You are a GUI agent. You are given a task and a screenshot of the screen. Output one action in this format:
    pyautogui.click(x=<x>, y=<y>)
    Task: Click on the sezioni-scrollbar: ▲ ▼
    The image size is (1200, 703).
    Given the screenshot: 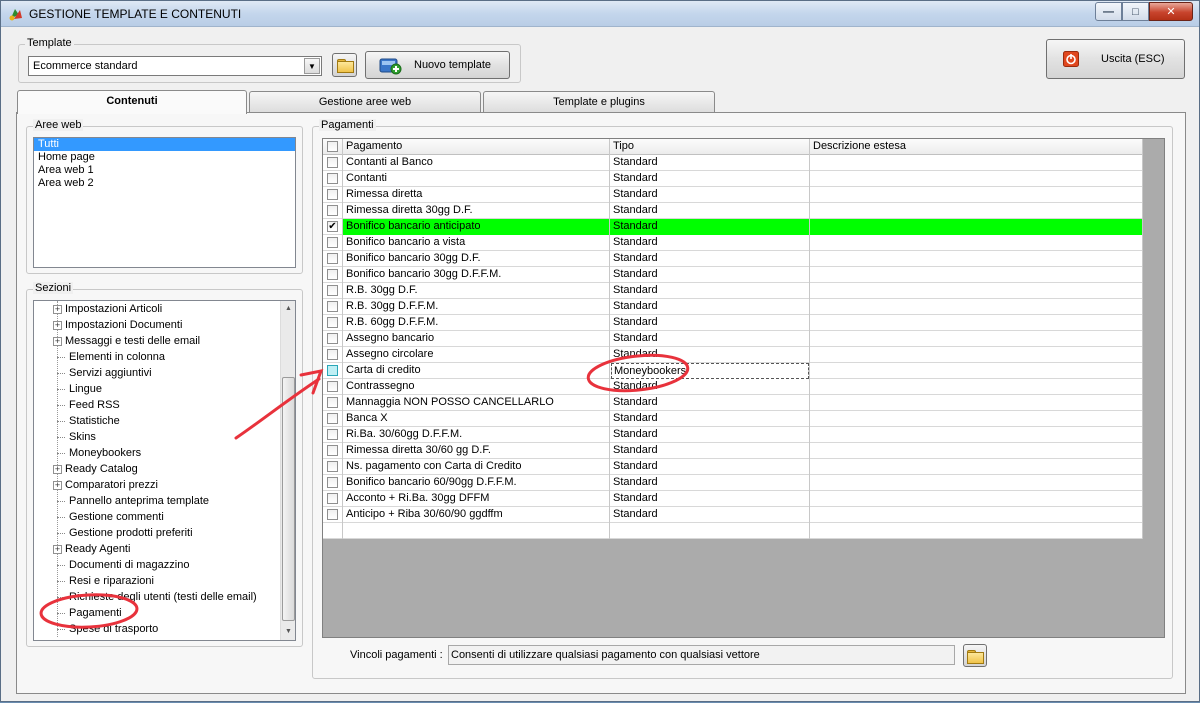 What is the action you would take?
    pyautogui.click(x=287, y=470)
    